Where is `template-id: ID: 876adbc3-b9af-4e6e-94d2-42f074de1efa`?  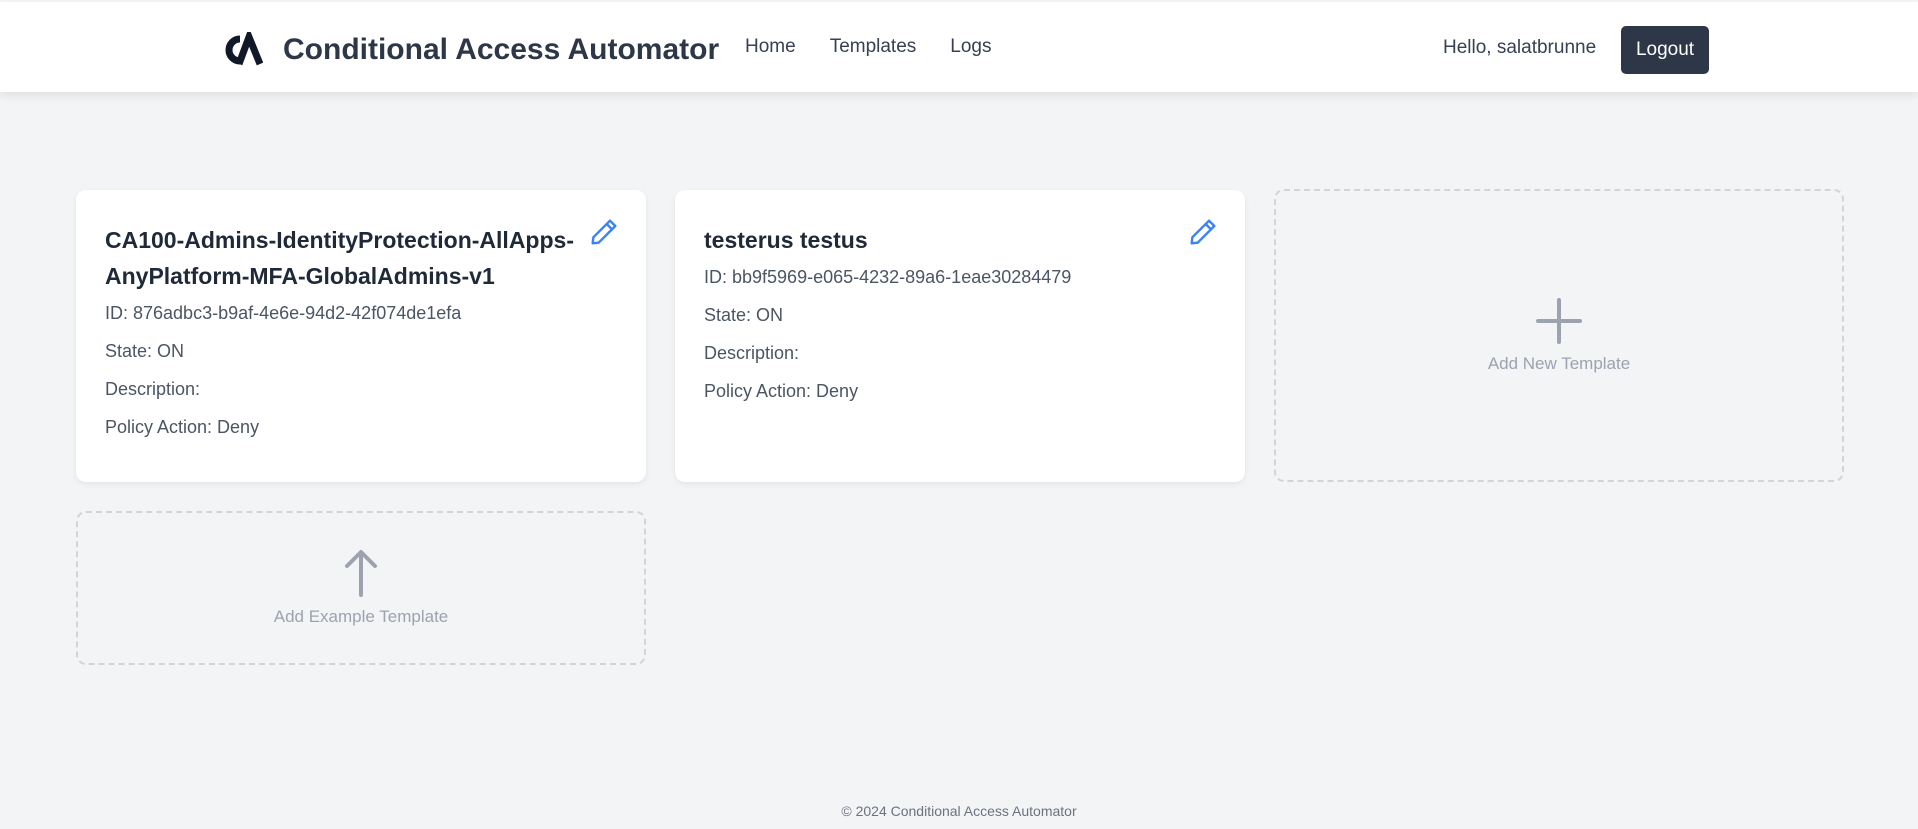
template-id: ID: 876adbc3-b9af-4e6e-94d2-42f074de1efa is located at coordinates (283, 313).